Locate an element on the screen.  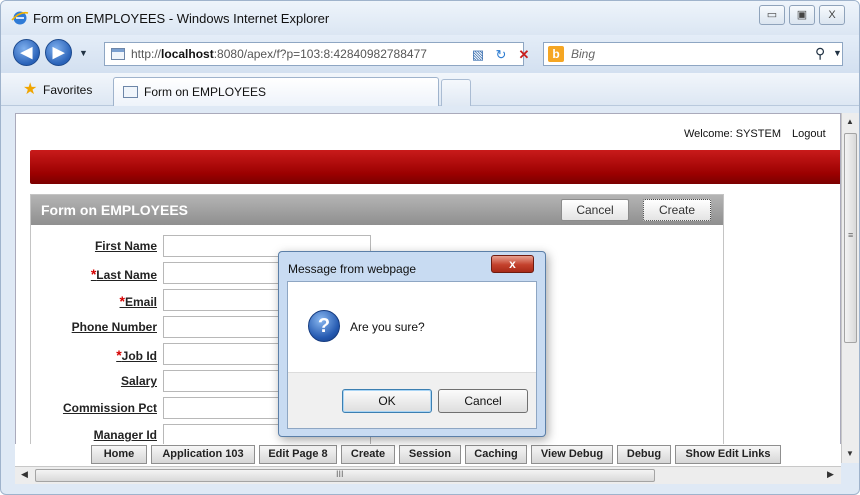
scroll-right-icon: ▶ is located at coordinates (830, 474).